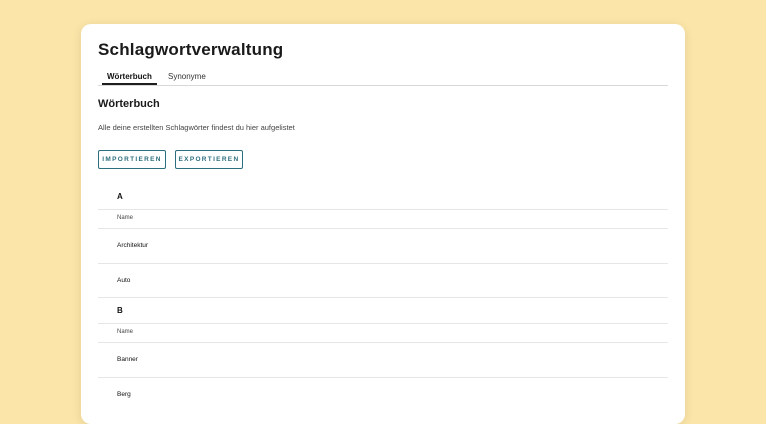  Describe the element at coordinates (123, 280) in the screenshot. I see `keyword-row: Auto` at that location.